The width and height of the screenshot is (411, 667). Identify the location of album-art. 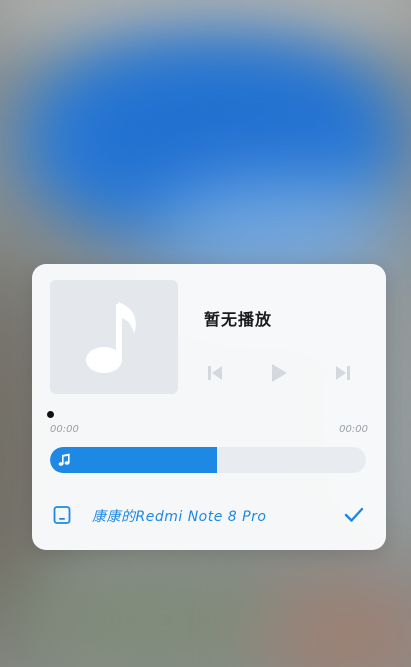
(114, 337).